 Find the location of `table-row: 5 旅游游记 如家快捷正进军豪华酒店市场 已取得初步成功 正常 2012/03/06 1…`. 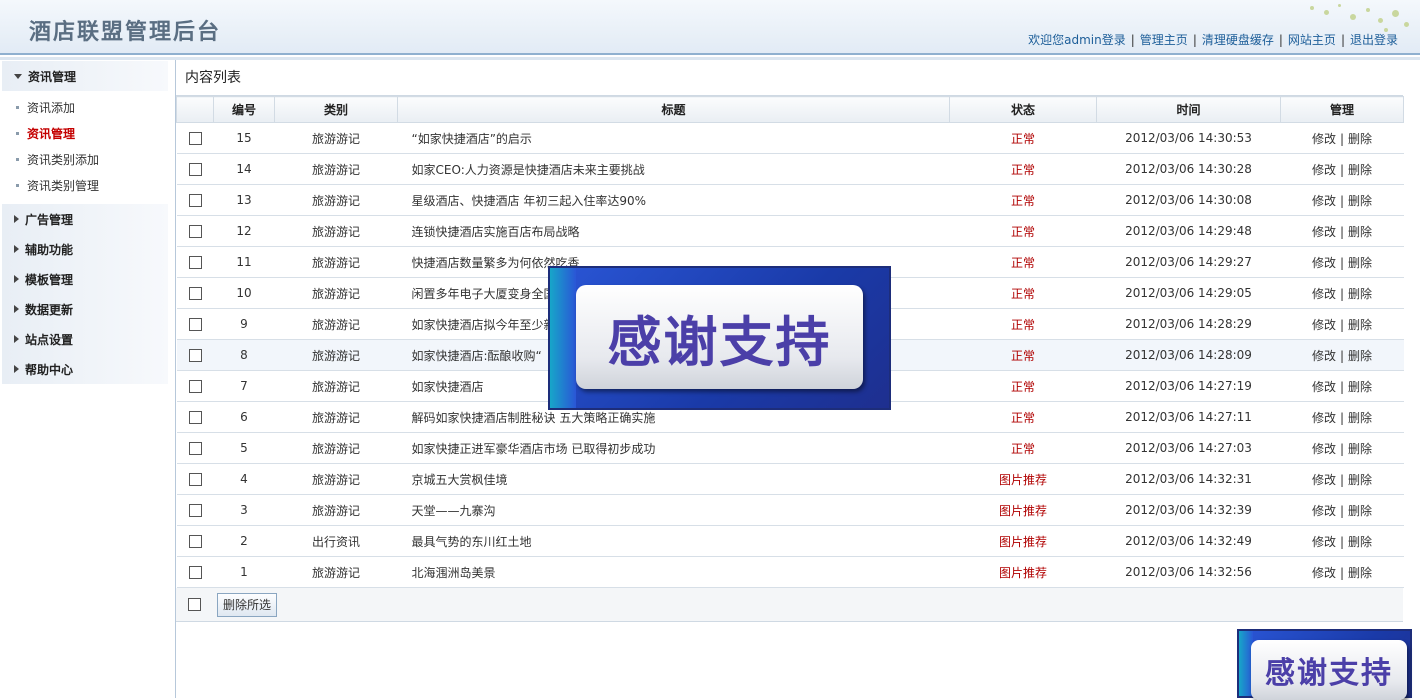

table-row: 5 旅游游记 如家快捷正进军豪华酒店市场 已取得初步成功 正常 2012/03/06 1… is located at coordinates (790, 448).